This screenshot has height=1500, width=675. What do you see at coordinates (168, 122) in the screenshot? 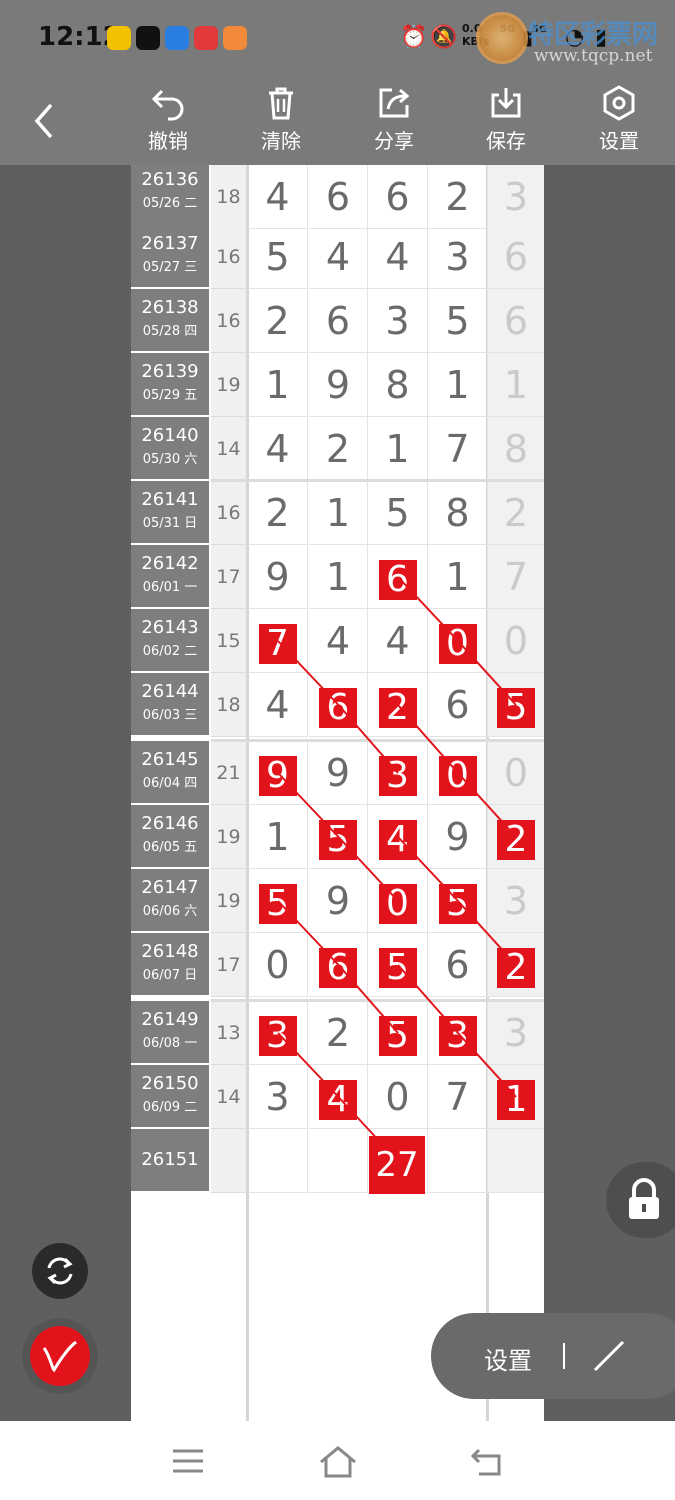
I see `undo-button: 撤销` at bounding box center [168, 122].